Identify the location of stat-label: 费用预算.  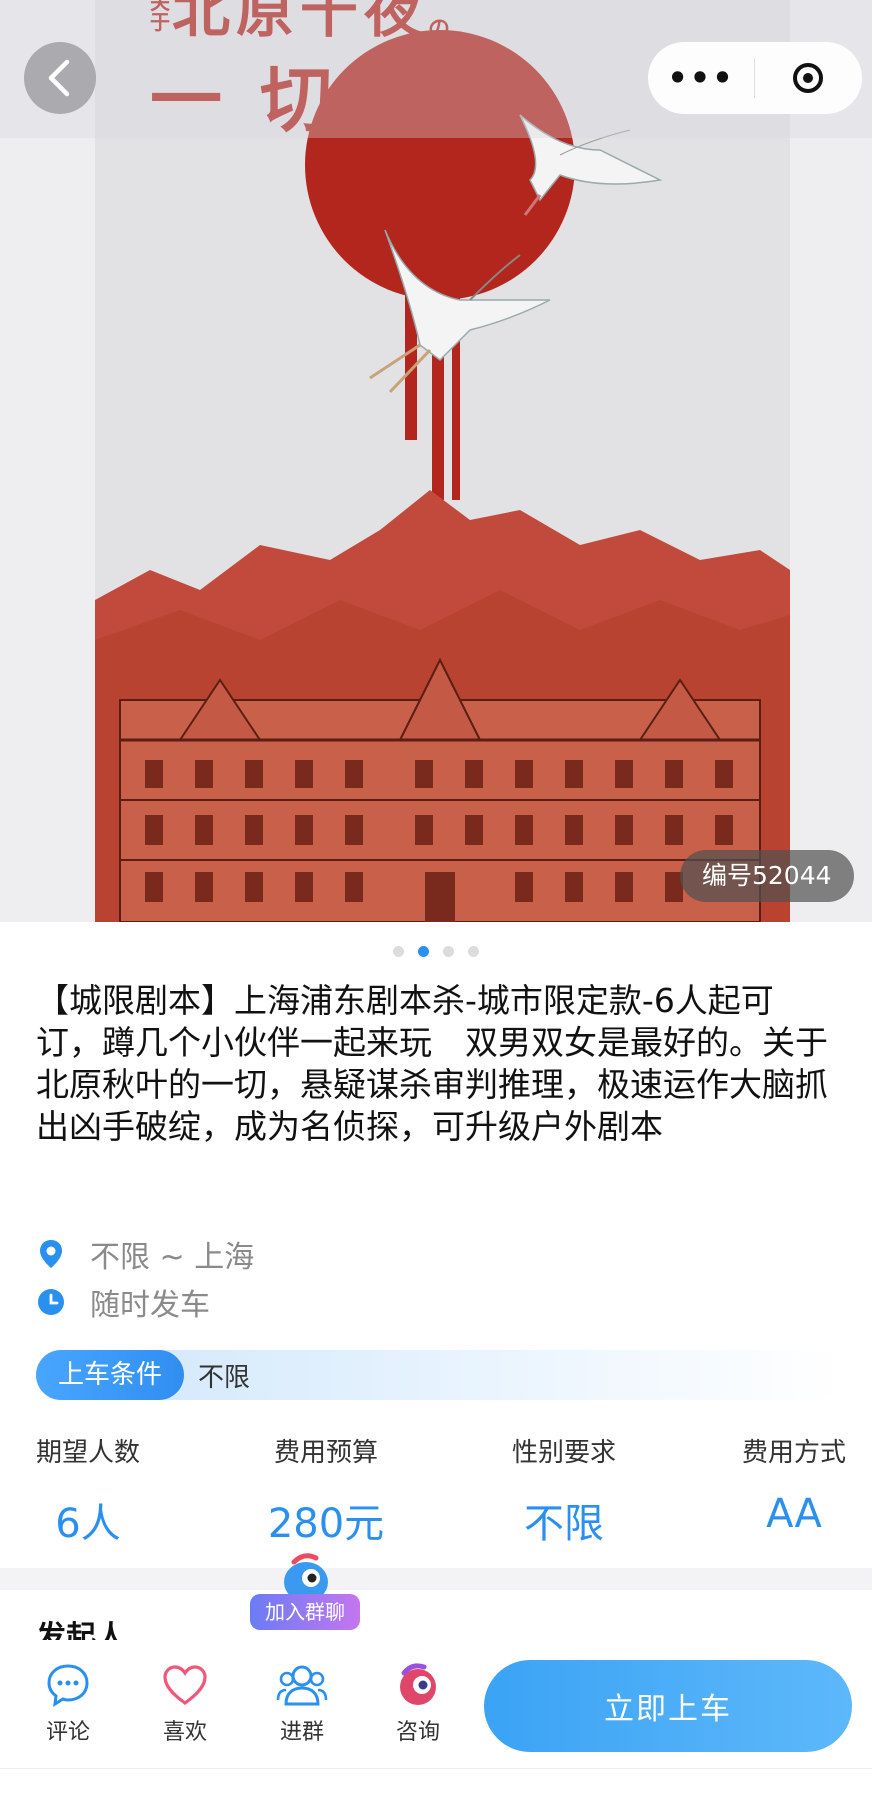
(325, 1453).